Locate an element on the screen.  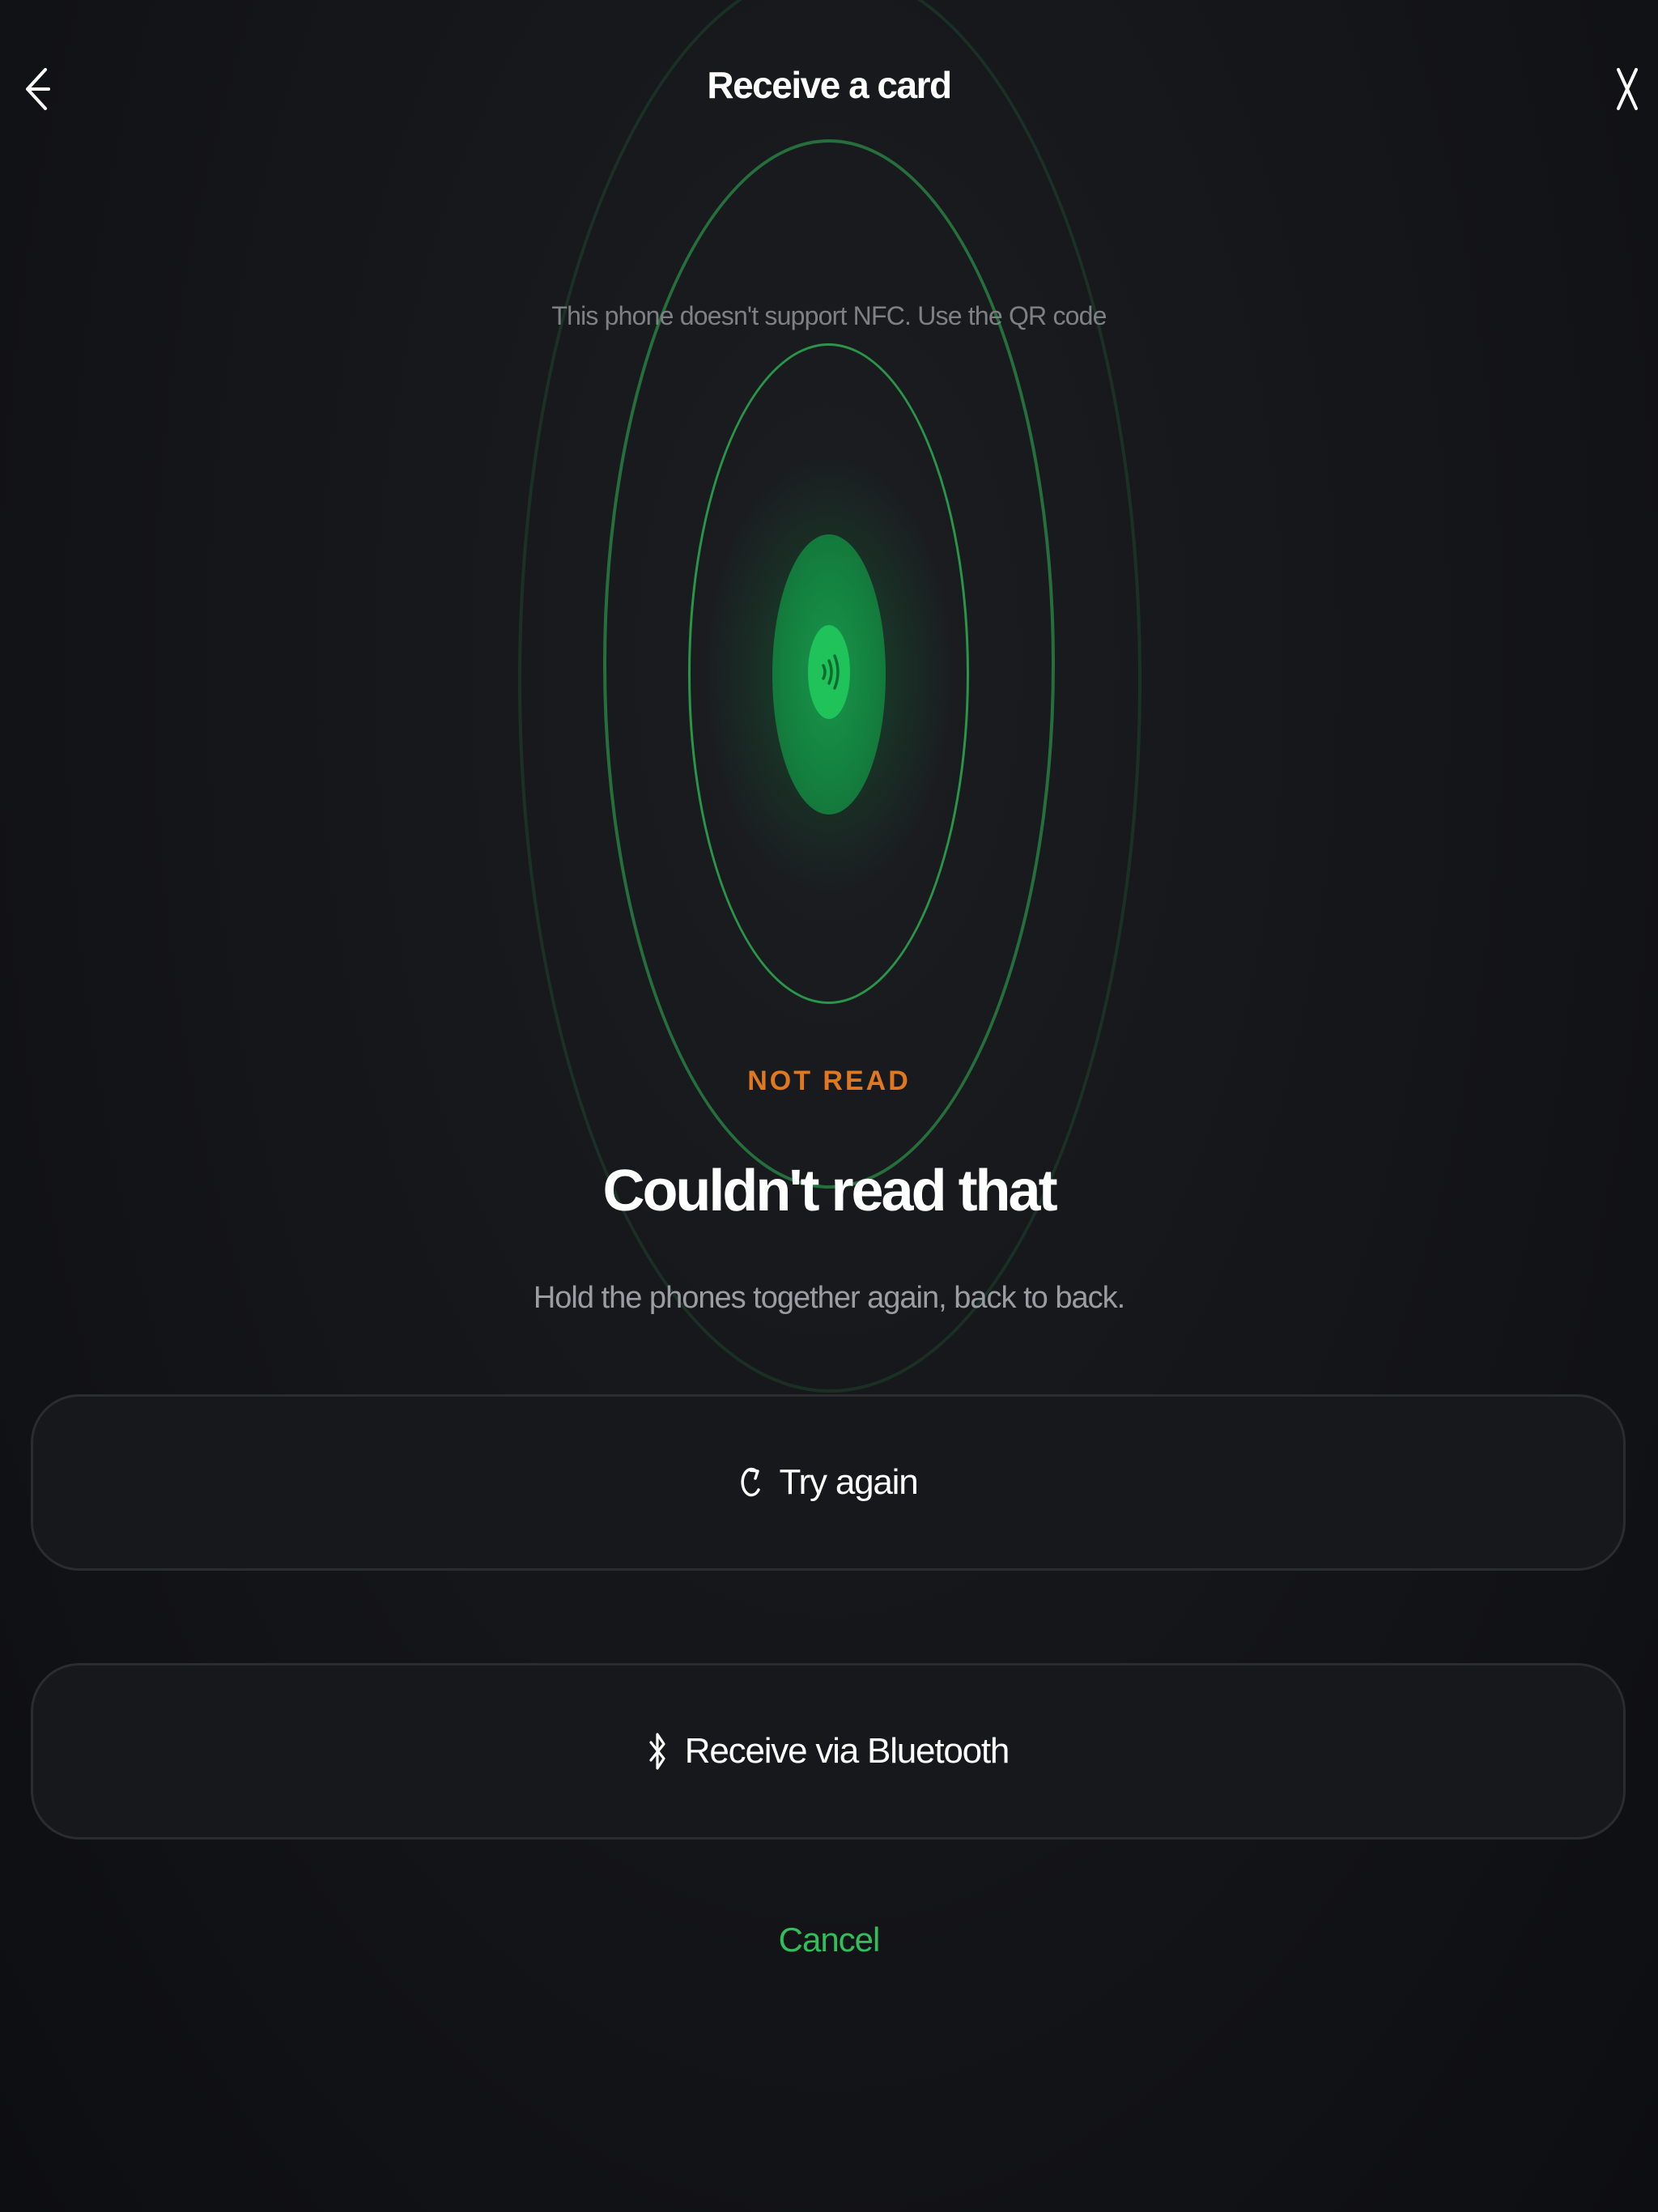
nfc-signal-icon is located at coordinates (831, 672).